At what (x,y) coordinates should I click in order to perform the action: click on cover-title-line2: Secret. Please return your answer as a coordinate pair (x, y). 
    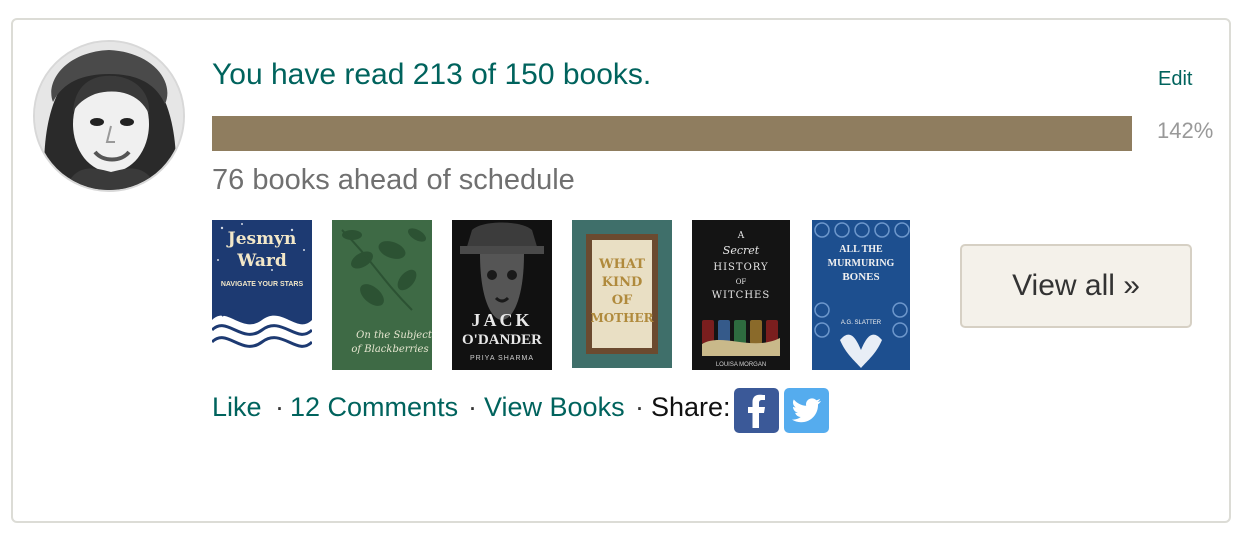
    Looking at the image, I should click on (741, 250).